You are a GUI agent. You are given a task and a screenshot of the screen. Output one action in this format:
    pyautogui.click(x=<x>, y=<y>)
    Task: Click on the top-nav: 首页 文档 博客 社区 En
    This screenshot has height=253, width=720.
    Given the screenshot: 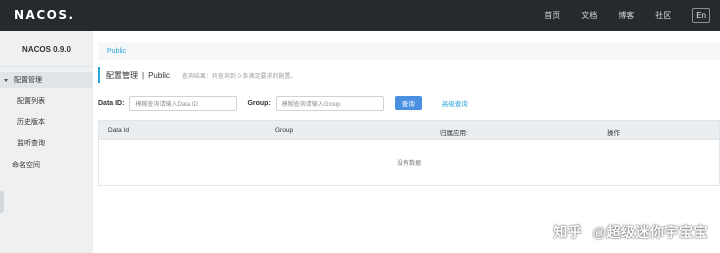 What is the action you would take?
    pyautogui.click(x=627, y=15)
    